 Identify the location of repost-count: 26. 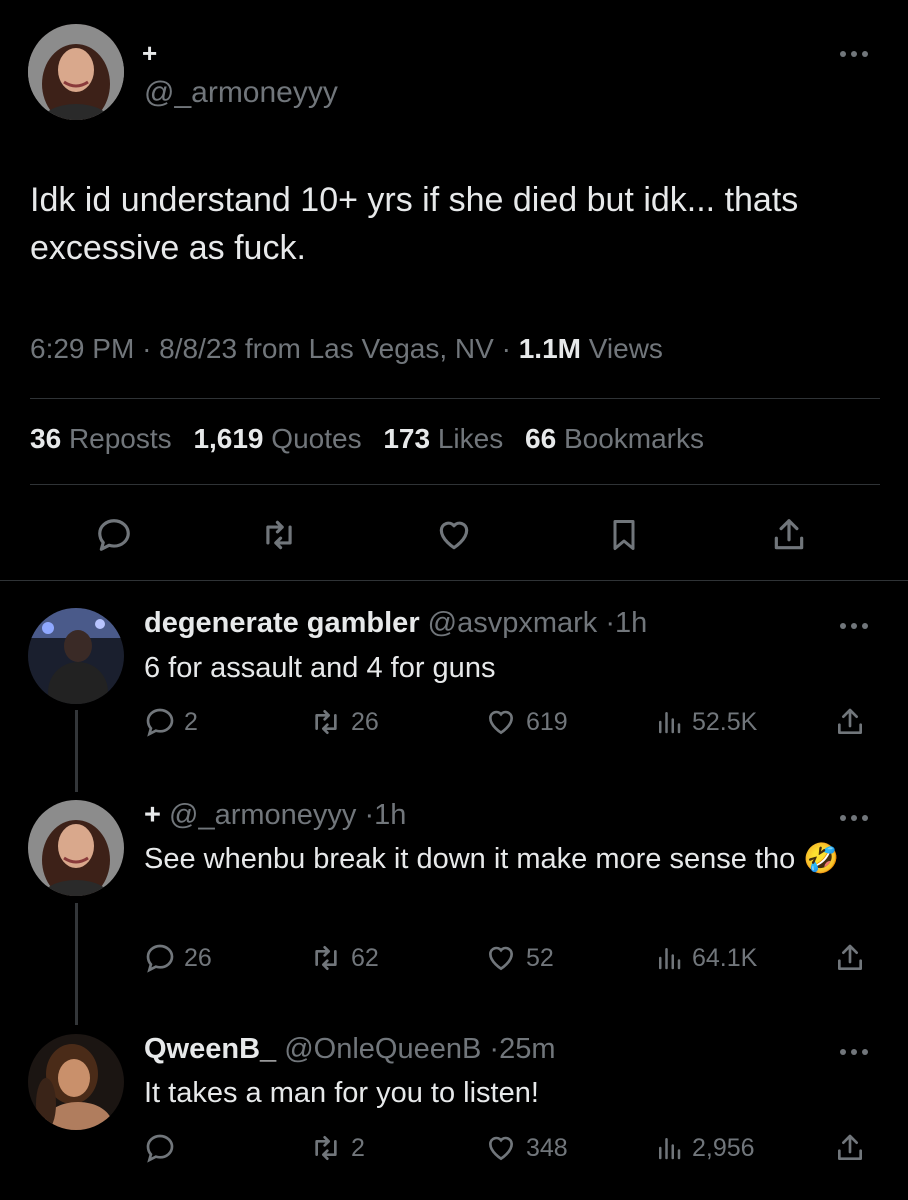
(365, 721).